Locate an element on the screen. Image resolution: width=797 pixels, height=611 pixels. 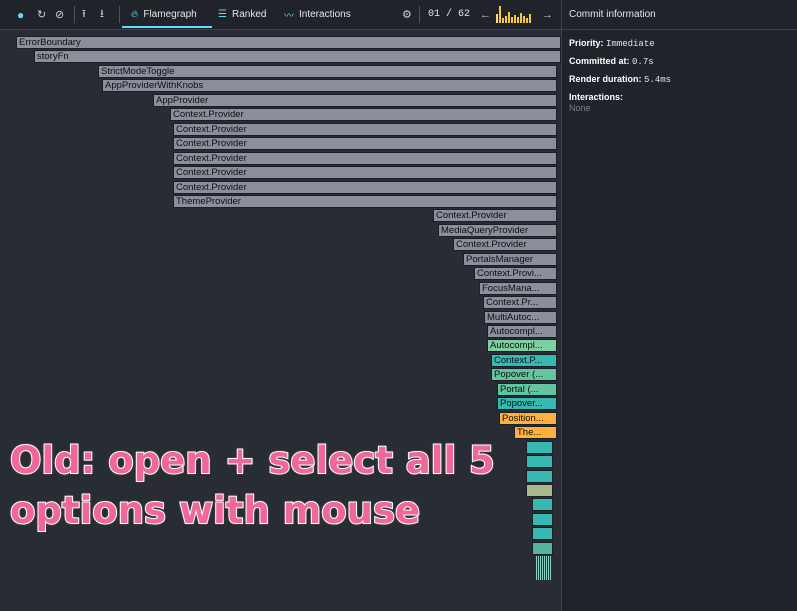
tab-interactions: 〰 Interactions is located at coordinates (317, 14).